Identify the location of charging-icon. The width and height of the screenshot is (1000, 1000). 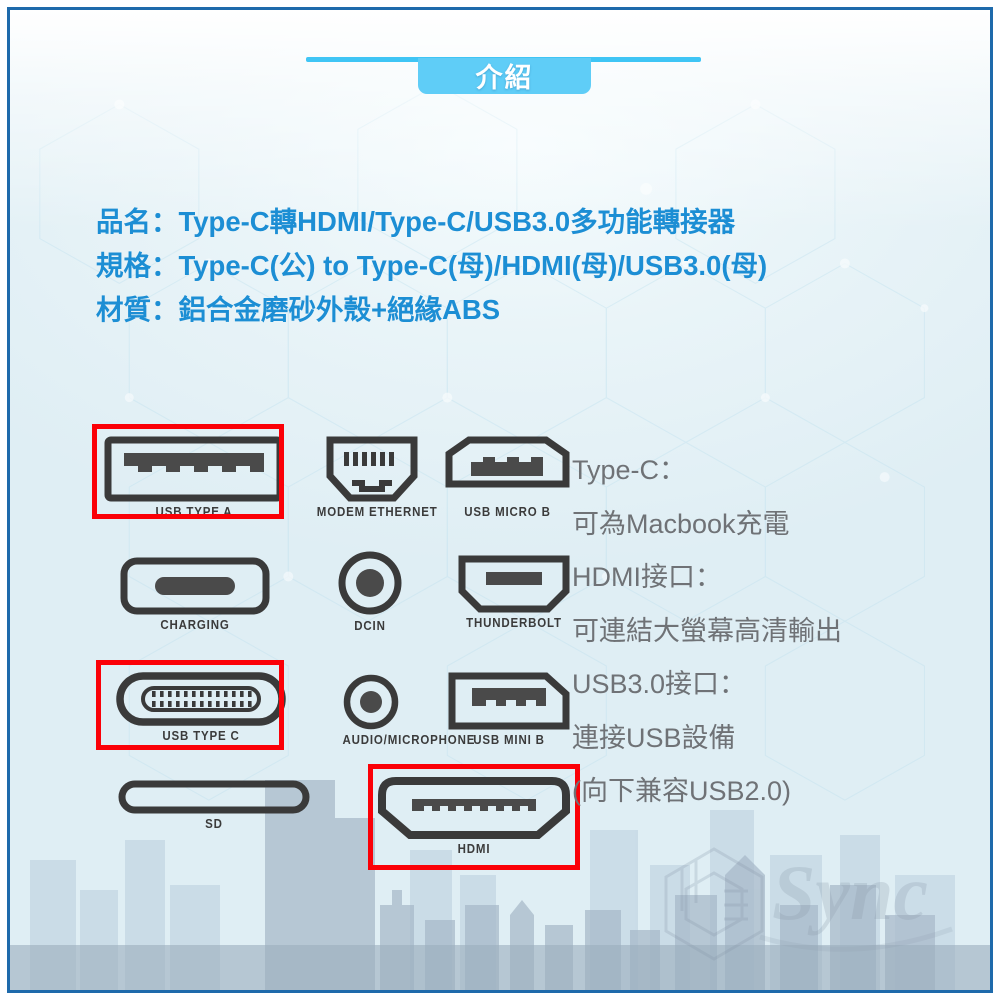
(195, 586).